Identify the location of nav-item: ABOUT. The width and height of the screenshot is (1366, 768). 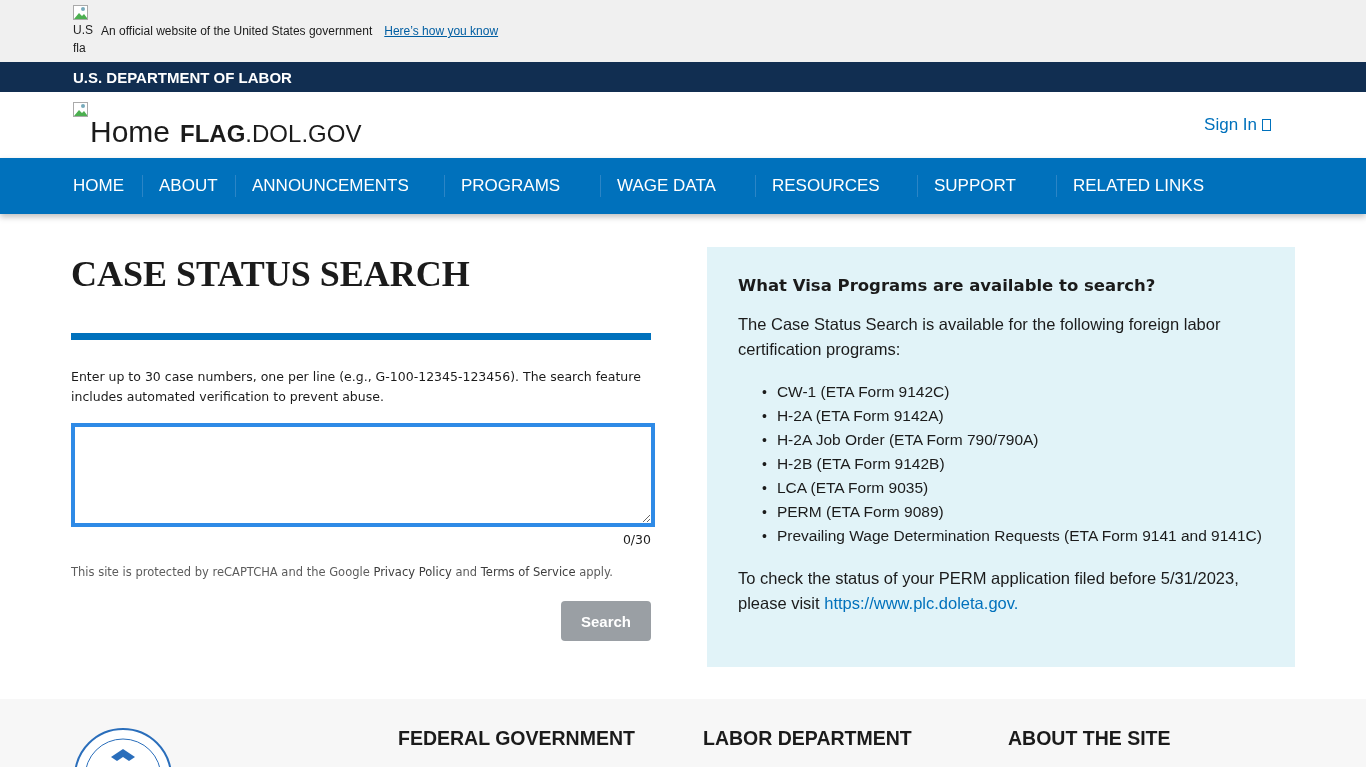
(188, 186).